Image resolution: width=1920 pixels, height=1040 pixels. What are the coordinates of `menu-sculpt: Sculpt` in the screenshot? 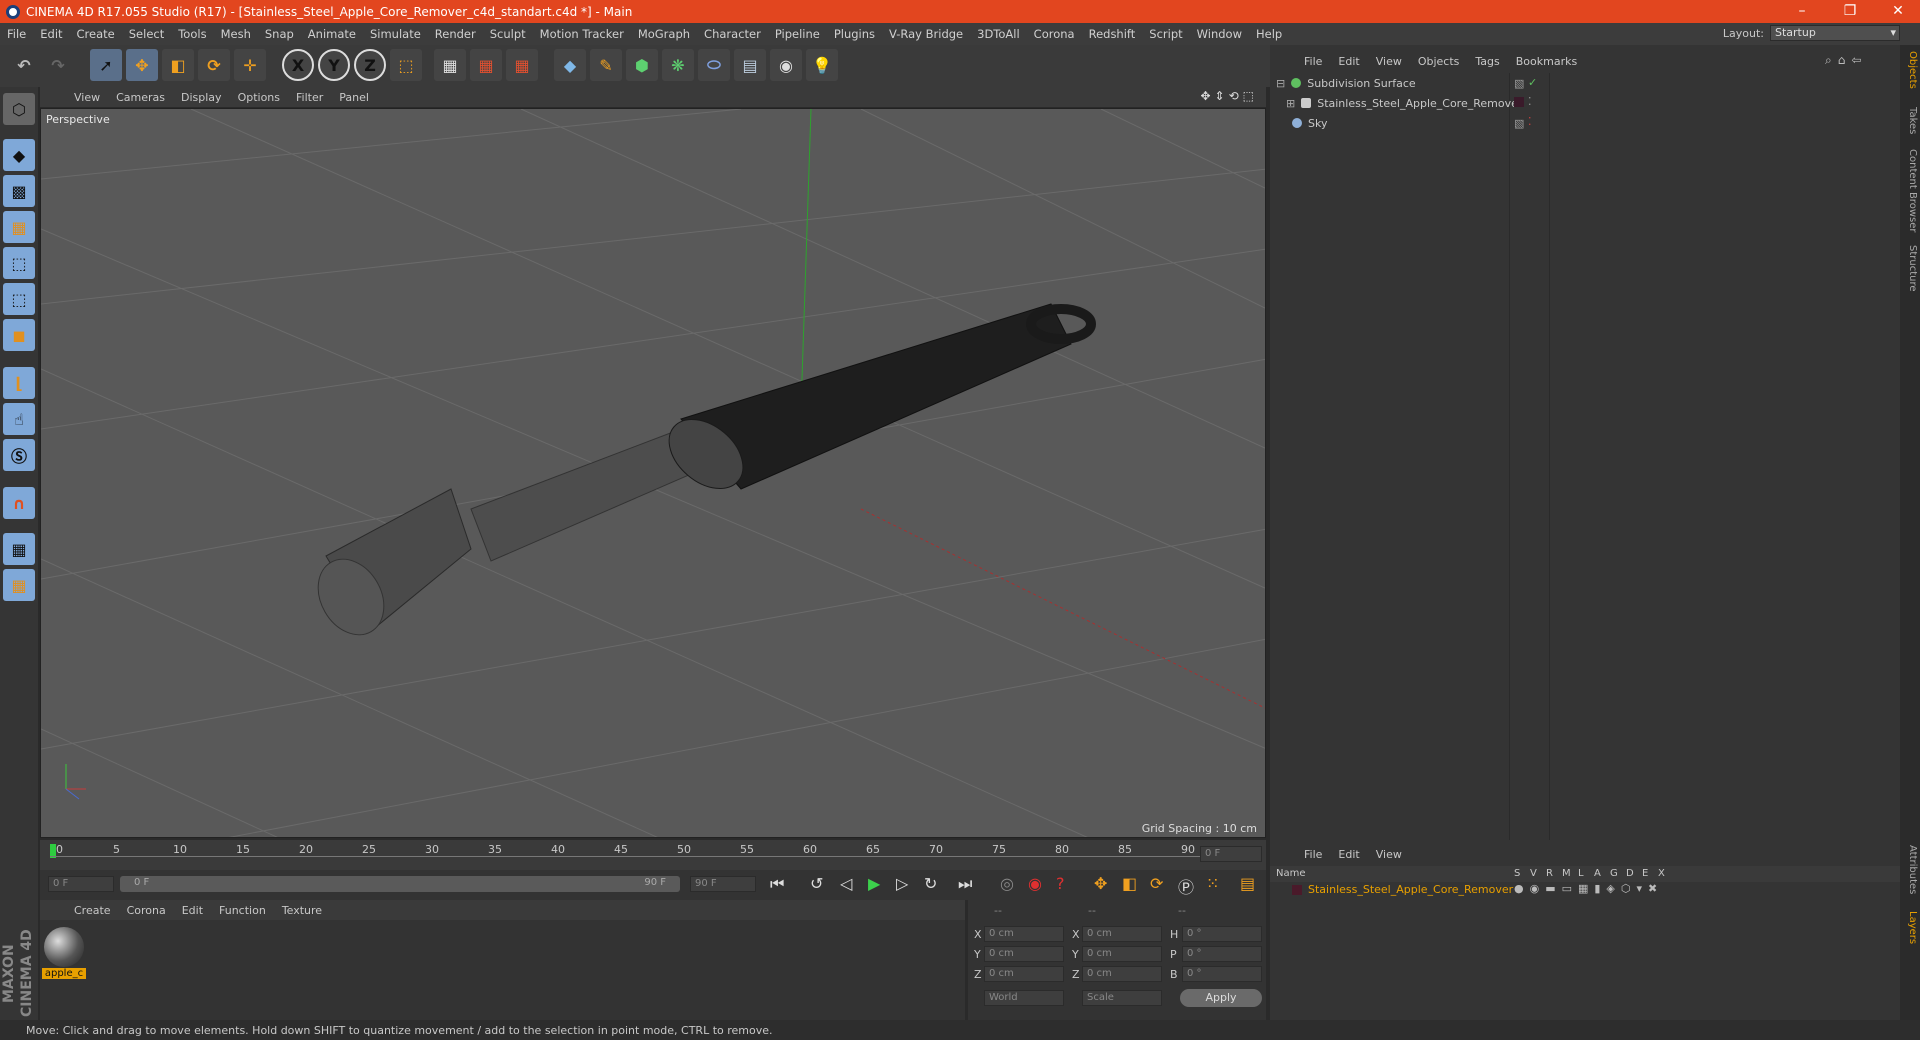 It's located at (508, 34).